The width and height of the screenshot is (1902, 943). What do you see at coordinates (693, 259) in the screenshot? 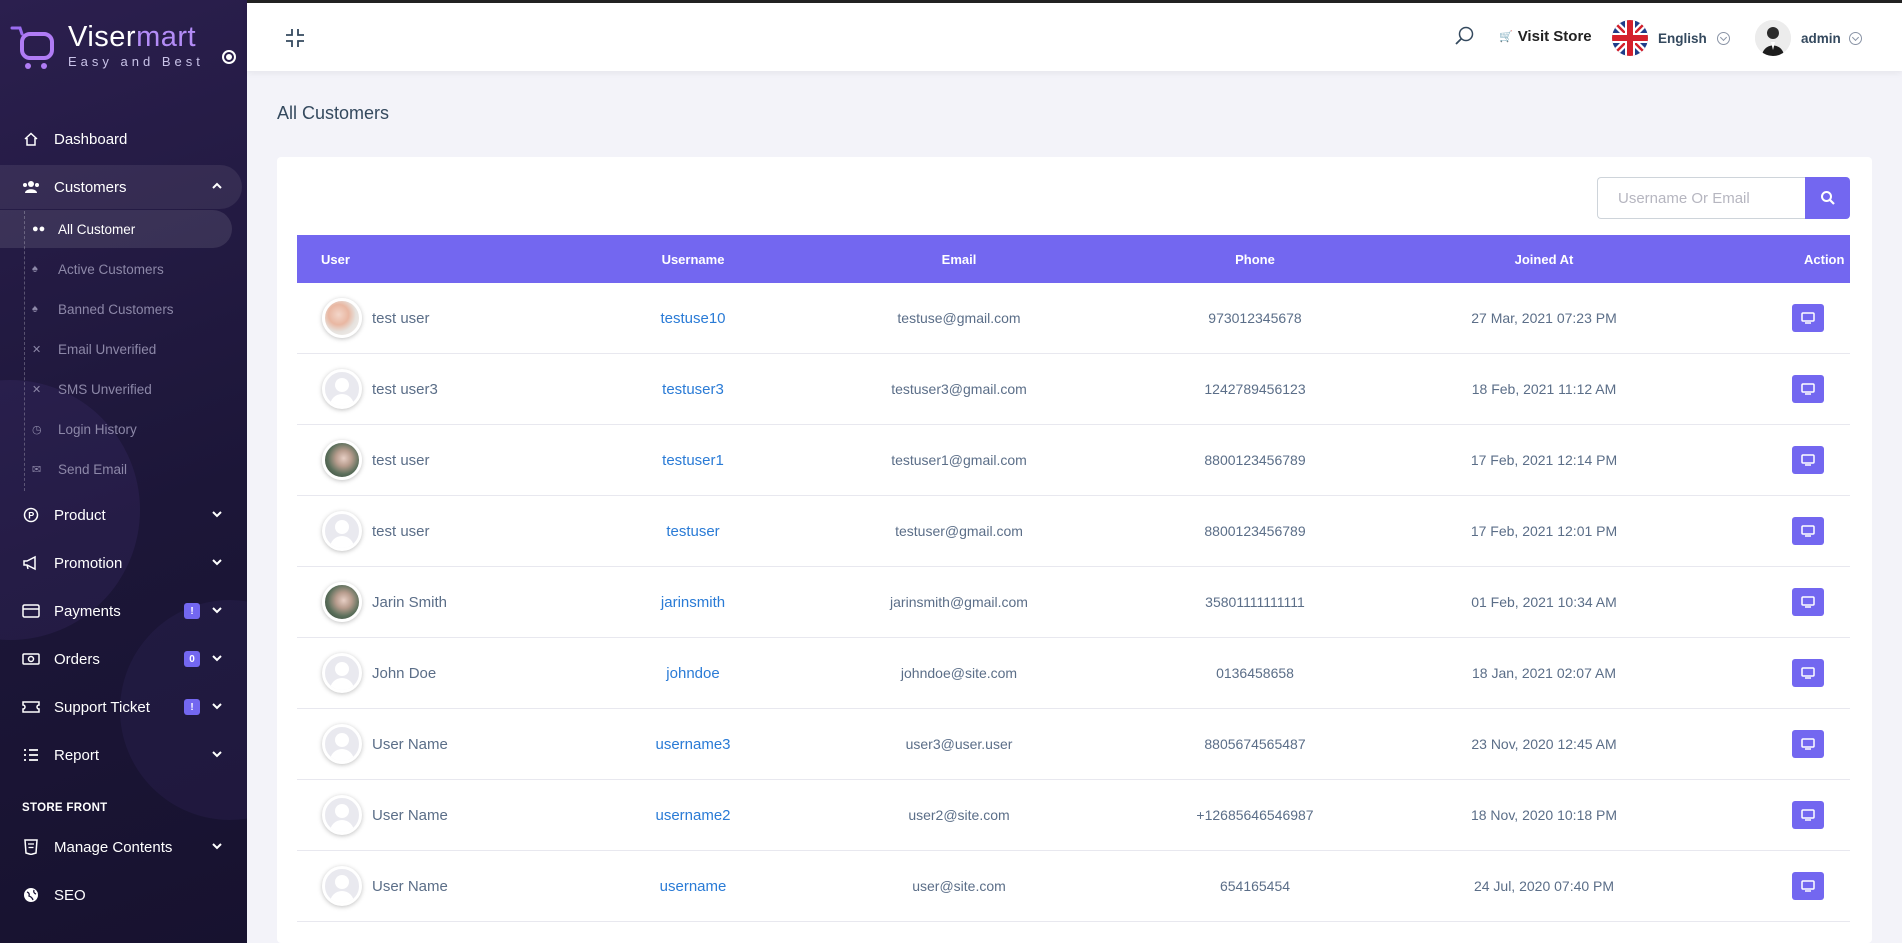
I see `header-username: Username` at bounding box center [693, 259].